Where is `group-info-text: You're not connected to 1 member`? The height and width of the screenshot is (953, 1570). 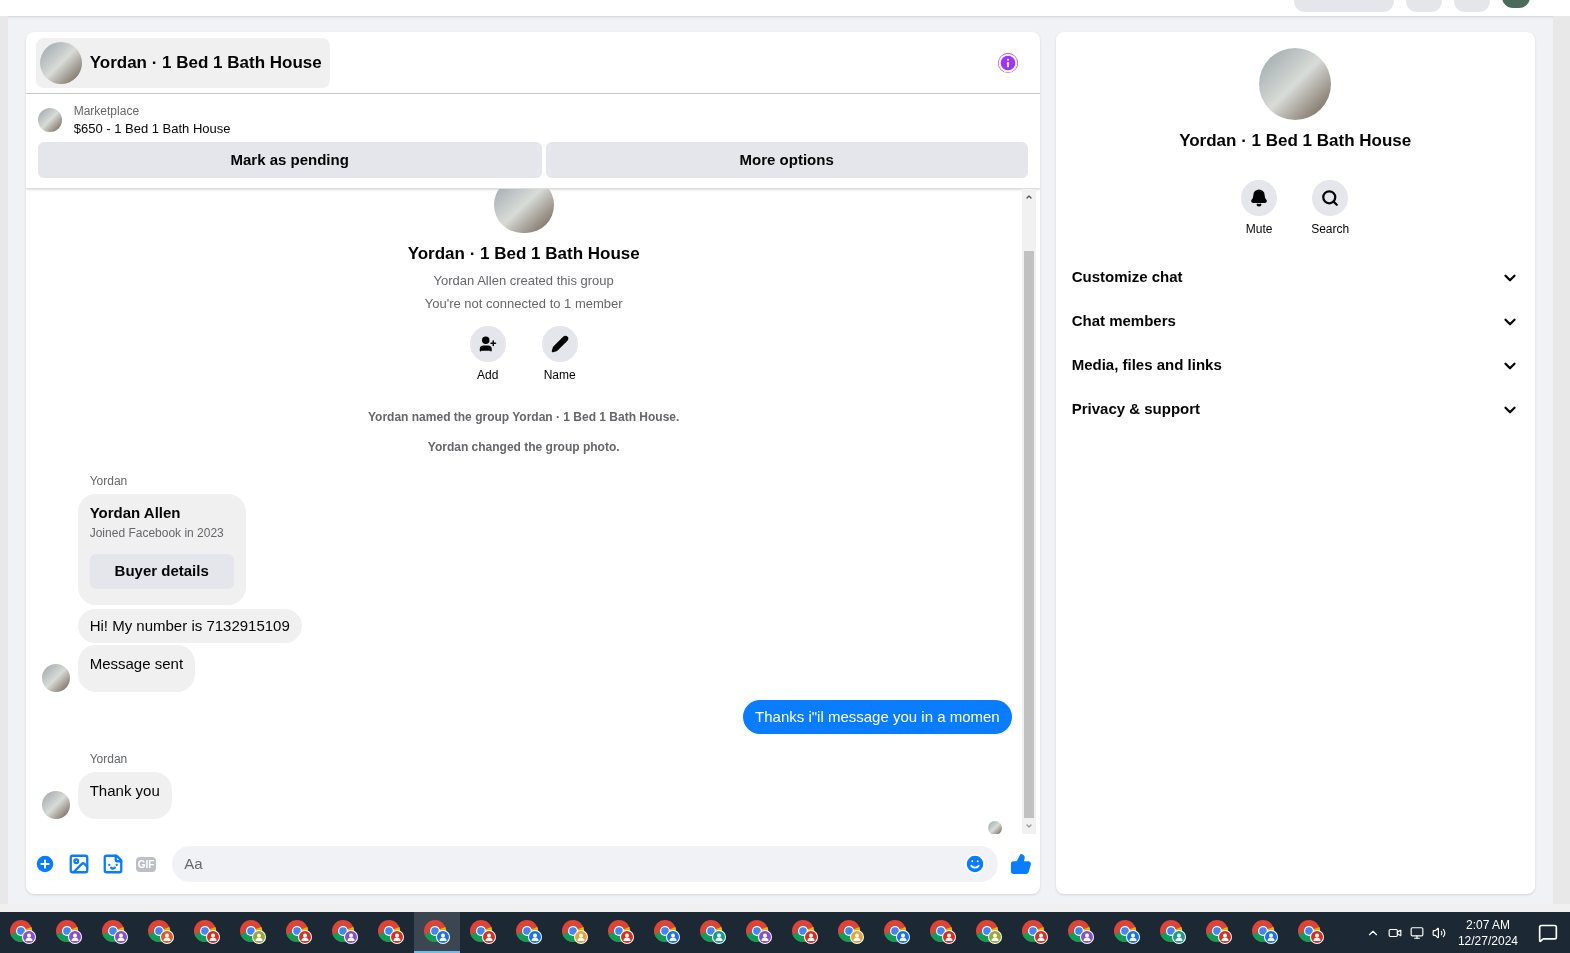
group-info-text: You're not connected to 1 member is located at coordinates (523, 304).